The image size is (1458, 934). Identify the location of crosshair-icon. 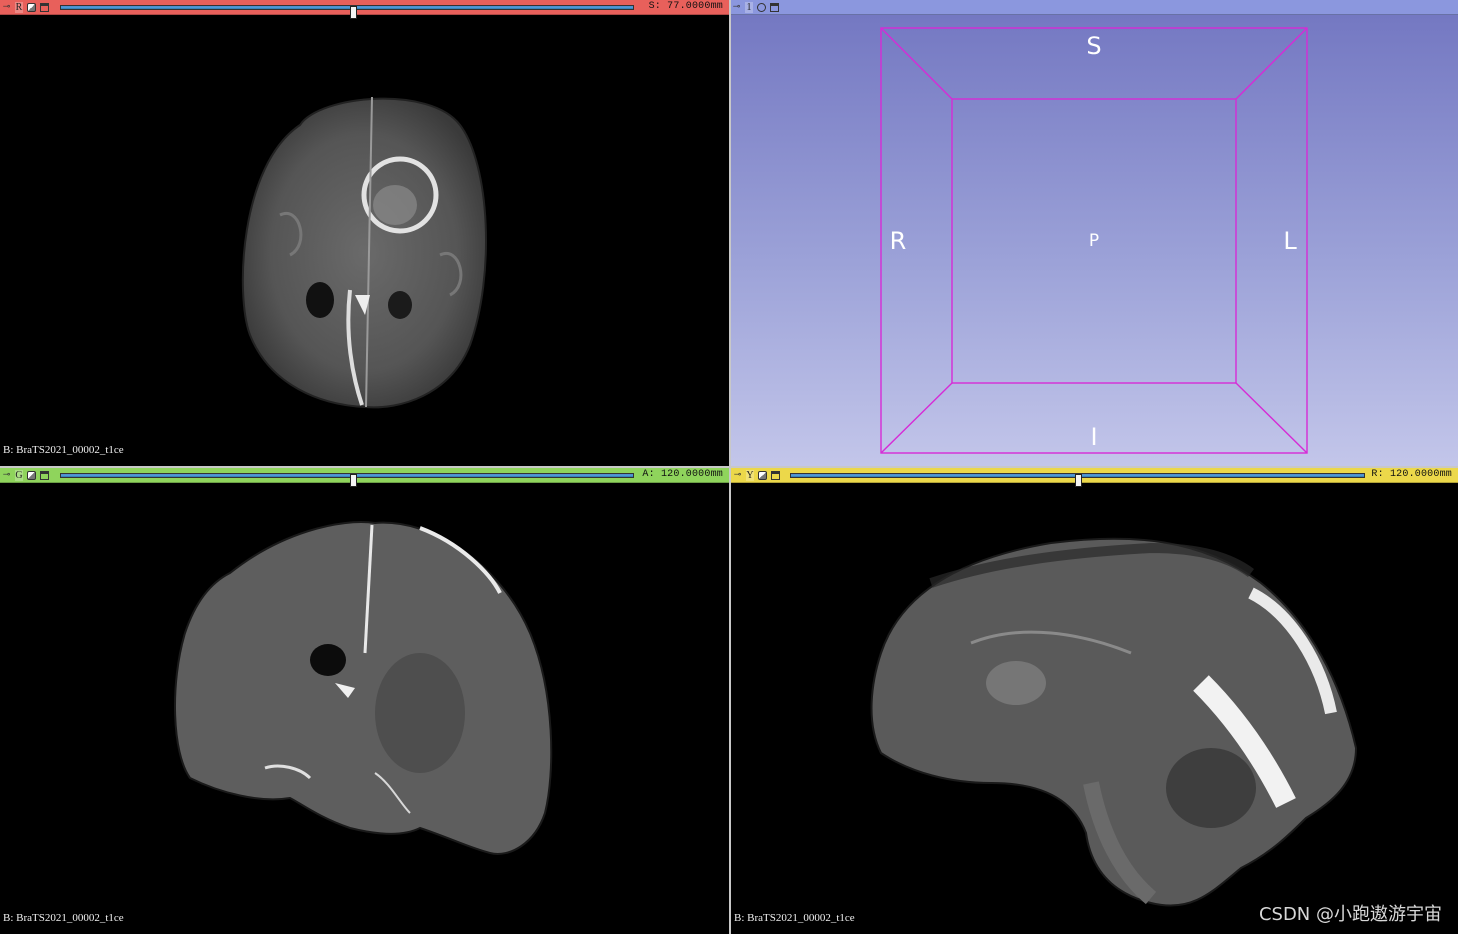
(761, 7).